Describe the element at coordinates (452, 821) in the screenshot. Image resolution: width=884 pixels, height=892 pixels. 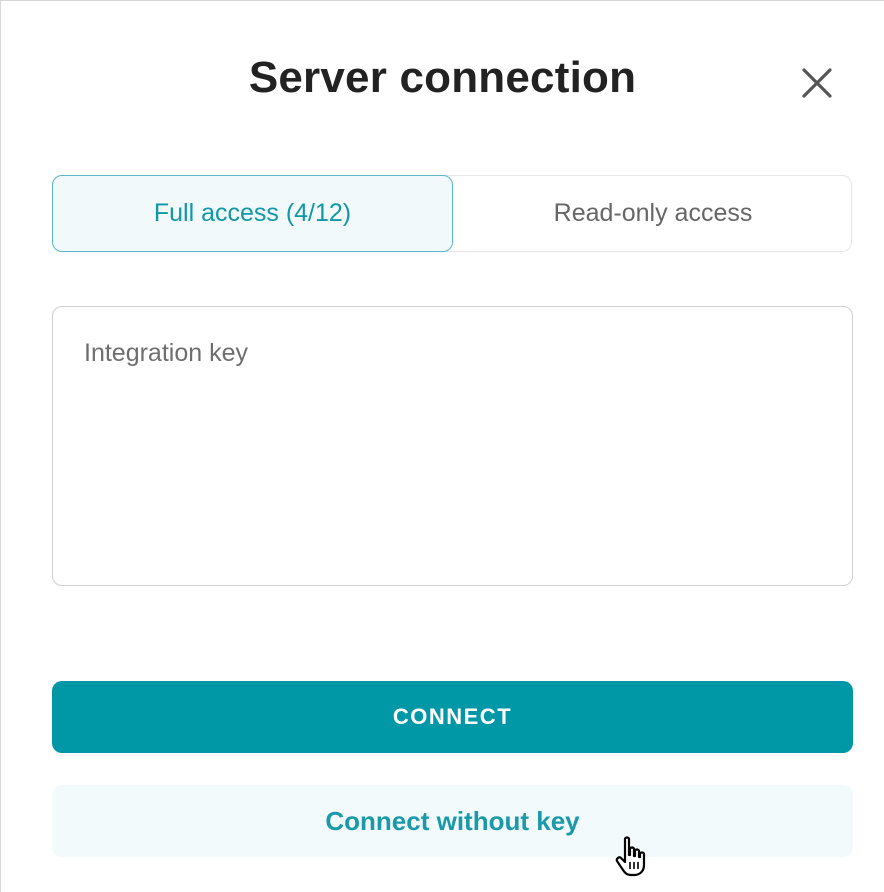
I see `connect-without-key-button: Connect without key` at that location.